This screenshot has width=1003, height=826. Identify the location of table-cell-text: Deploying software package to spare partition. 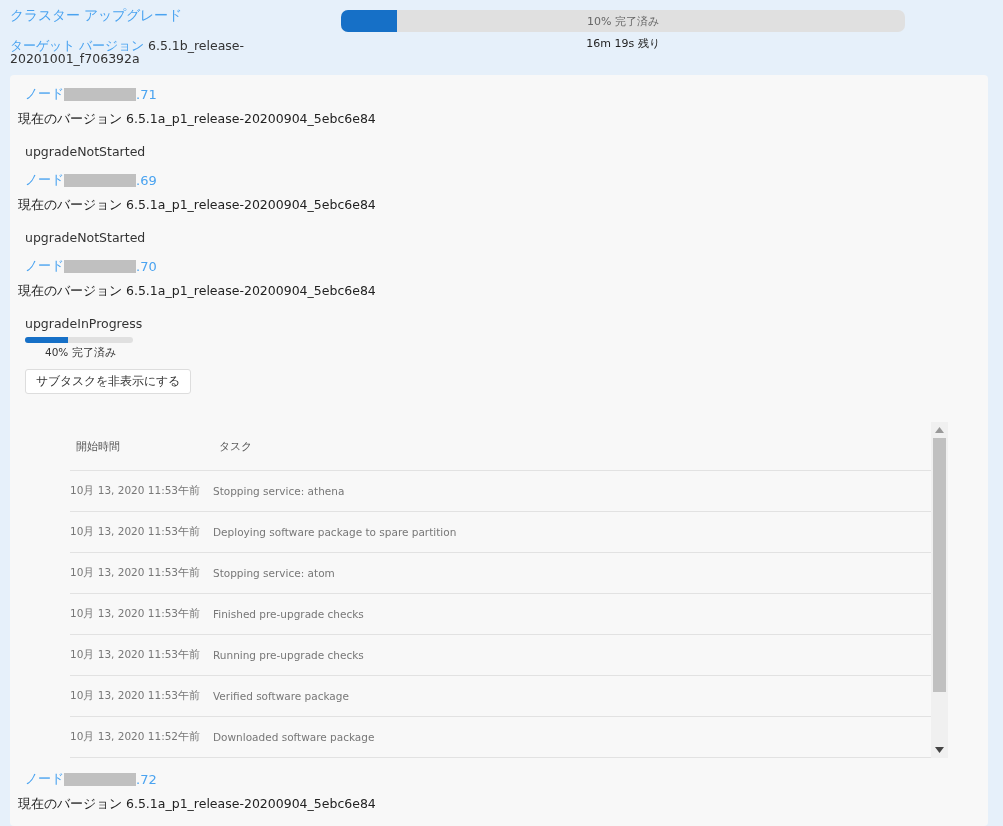
(335, 532).